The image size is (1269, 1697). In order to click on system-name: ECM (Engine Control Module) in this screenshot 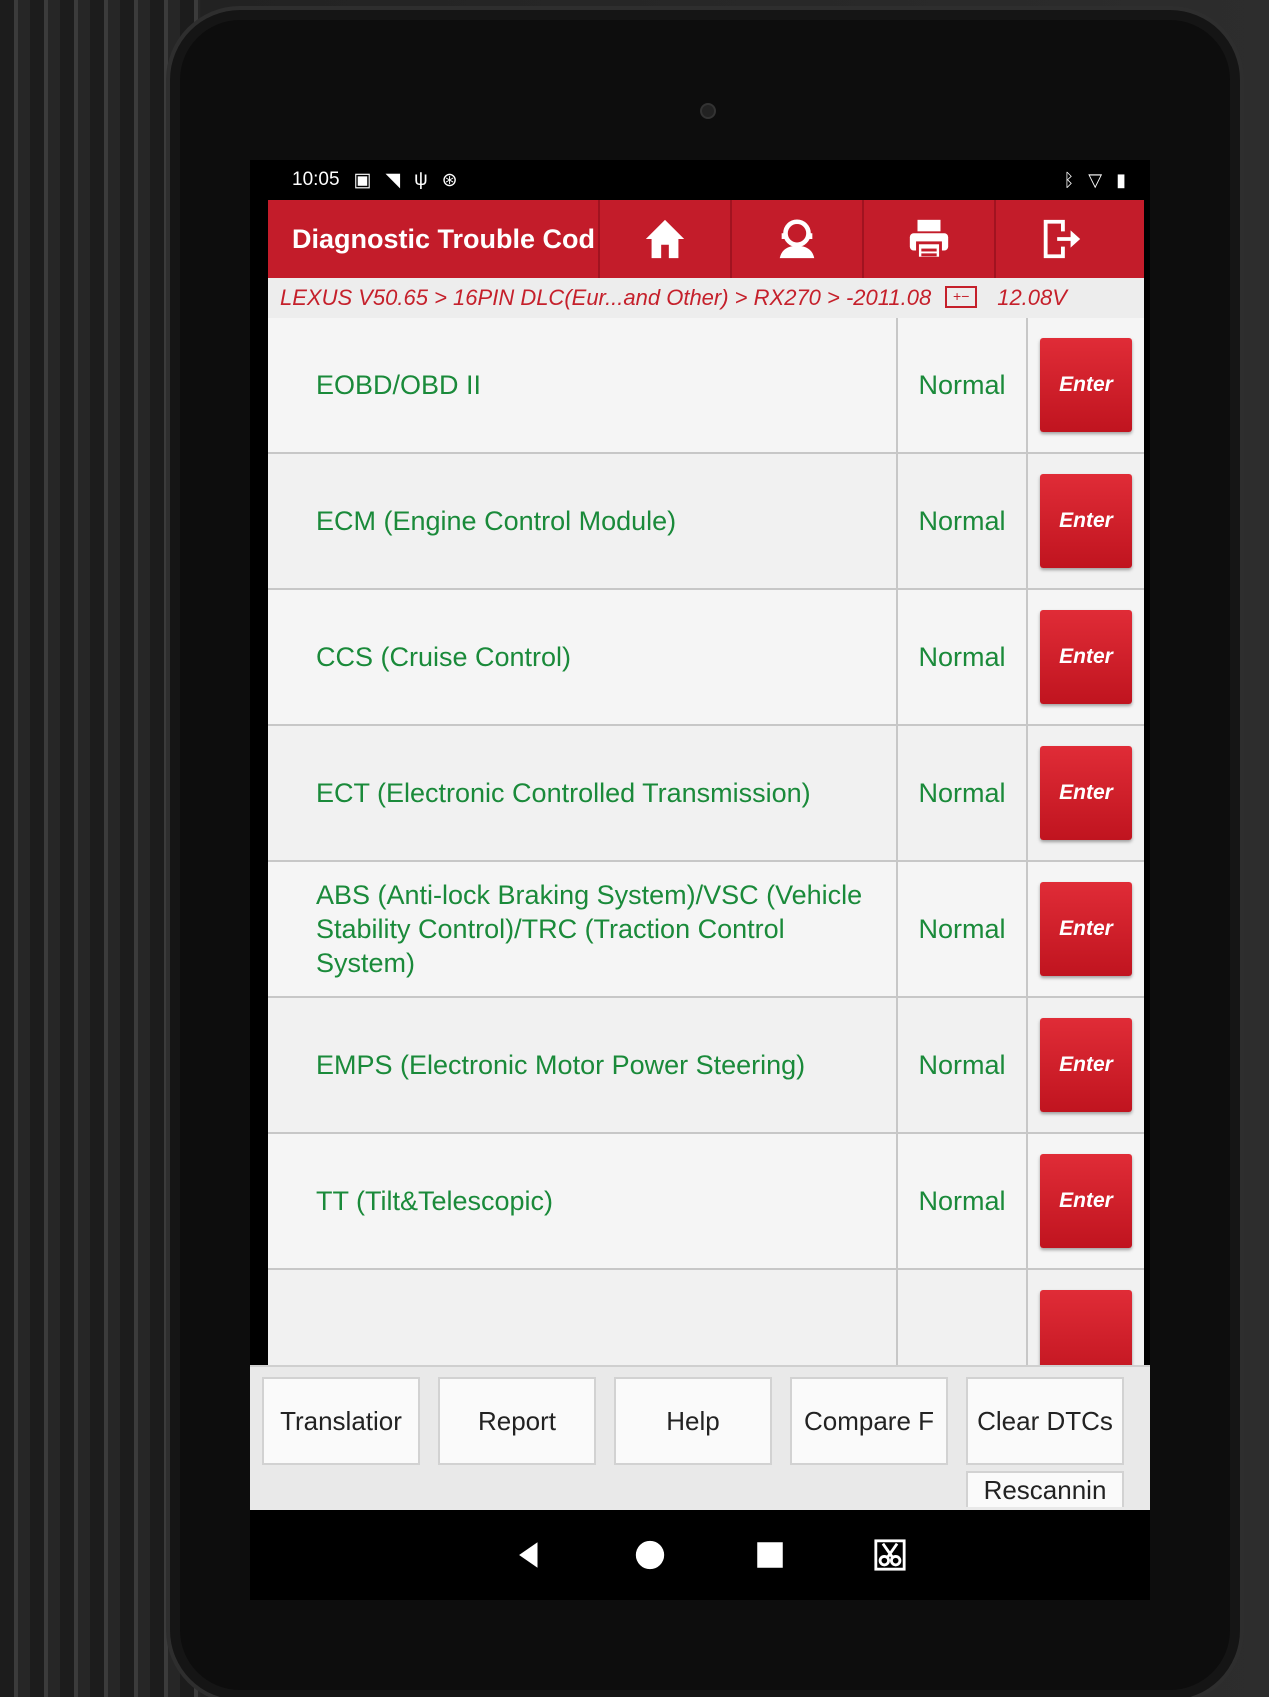, I will do `click(583, 521)`.